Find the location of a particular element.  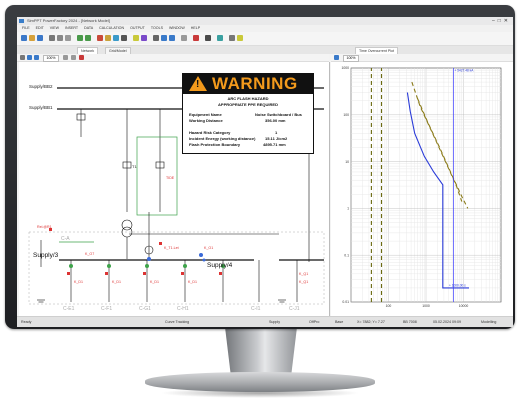

undo-icon is located at coordinates (80, 38).